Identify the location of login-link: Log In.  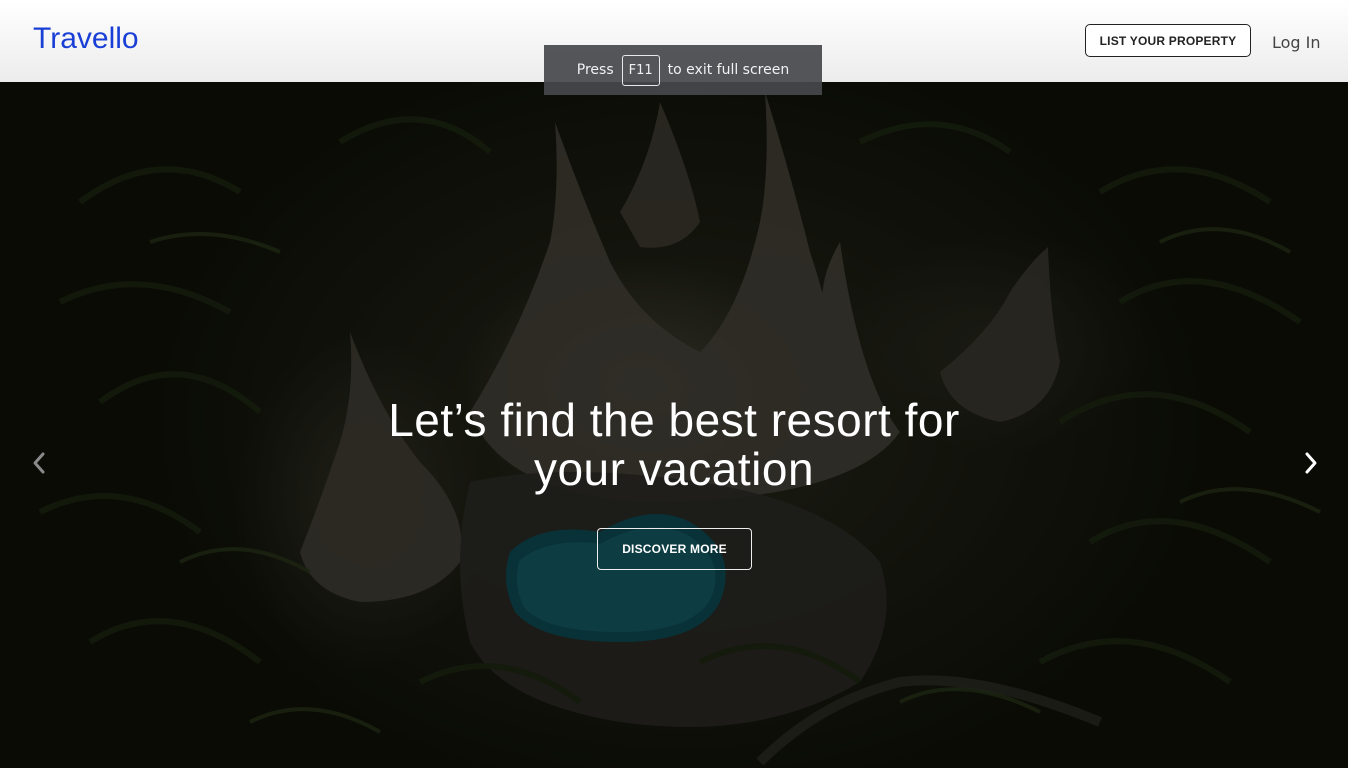
(1296, 42).